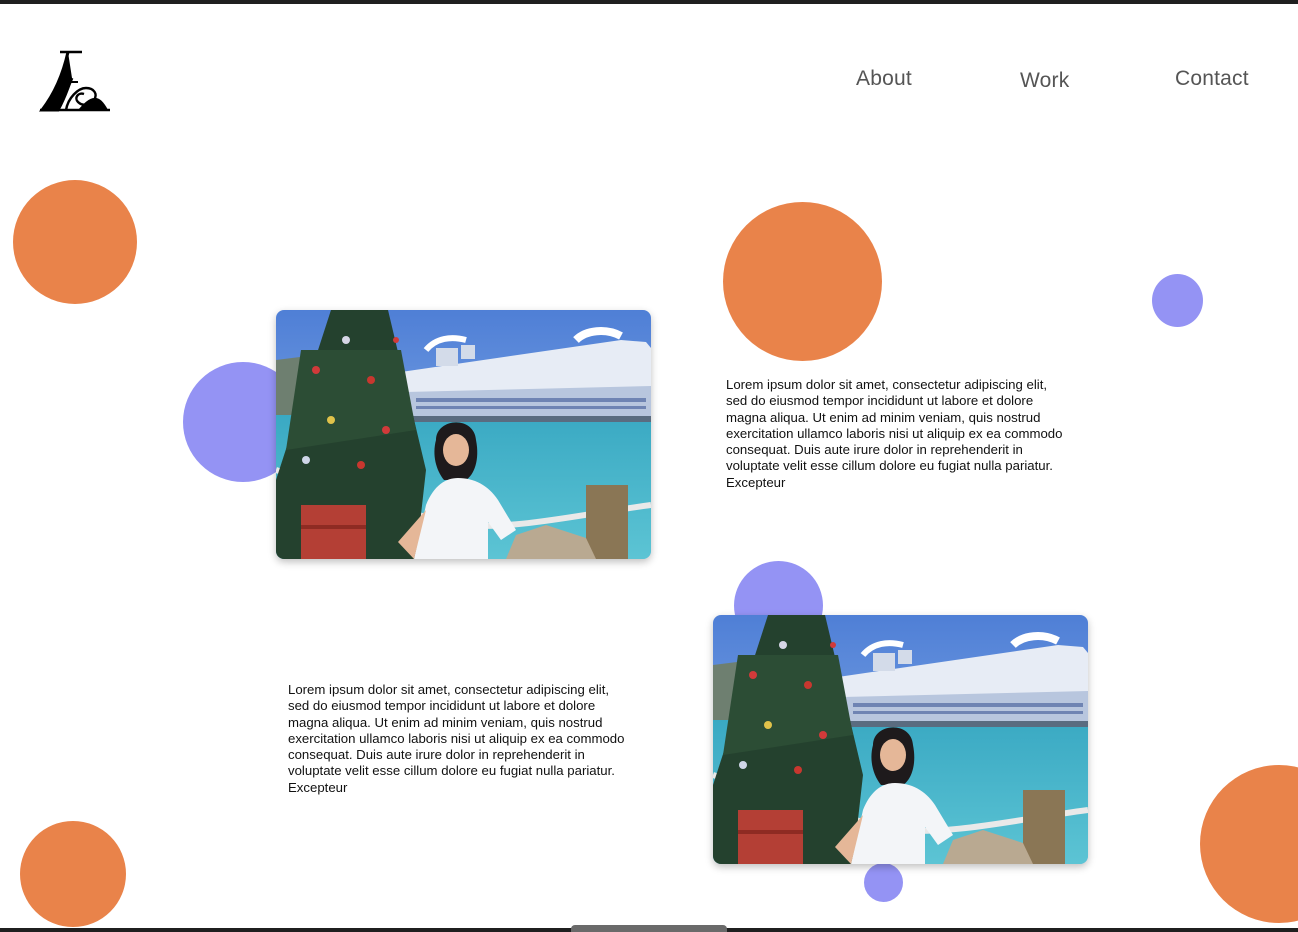 This screenshot has height=932, width=1298. Describe the element at coordinates (1212, 79) in the screenshot. I see `nav-contact-link: Contact` at that location.